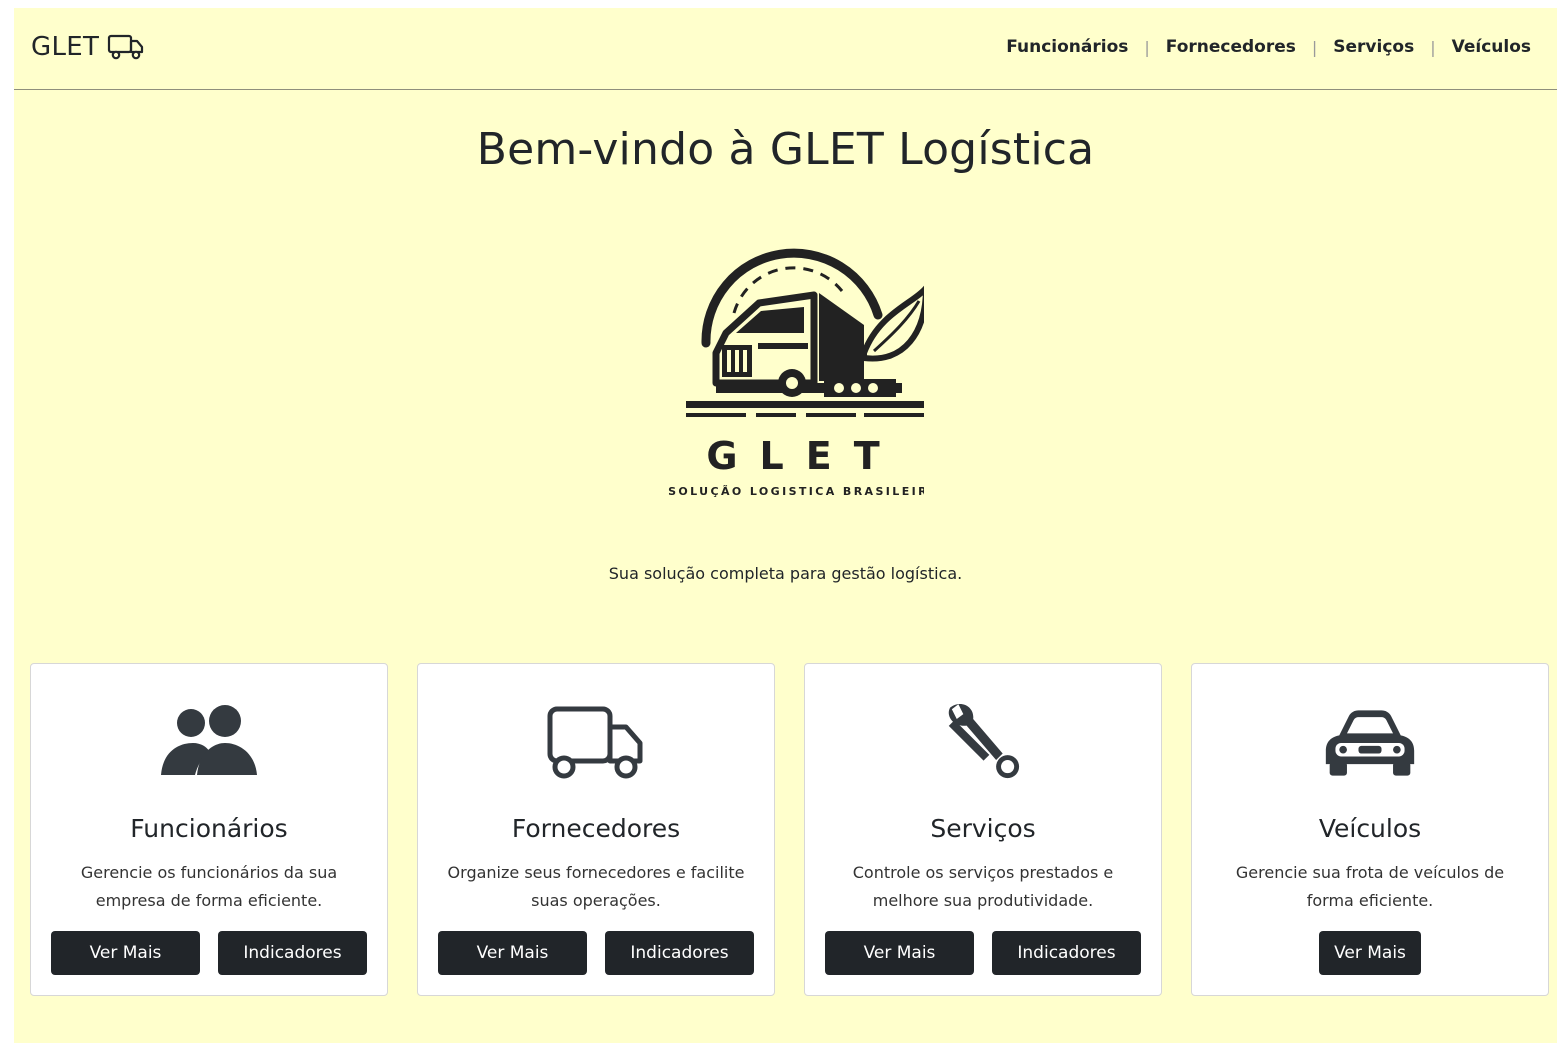 This screenshot has width=1557, height=1043. Describe the element at coordinates (1370, 743) in the screenshot. I see `car-icon` at that location.